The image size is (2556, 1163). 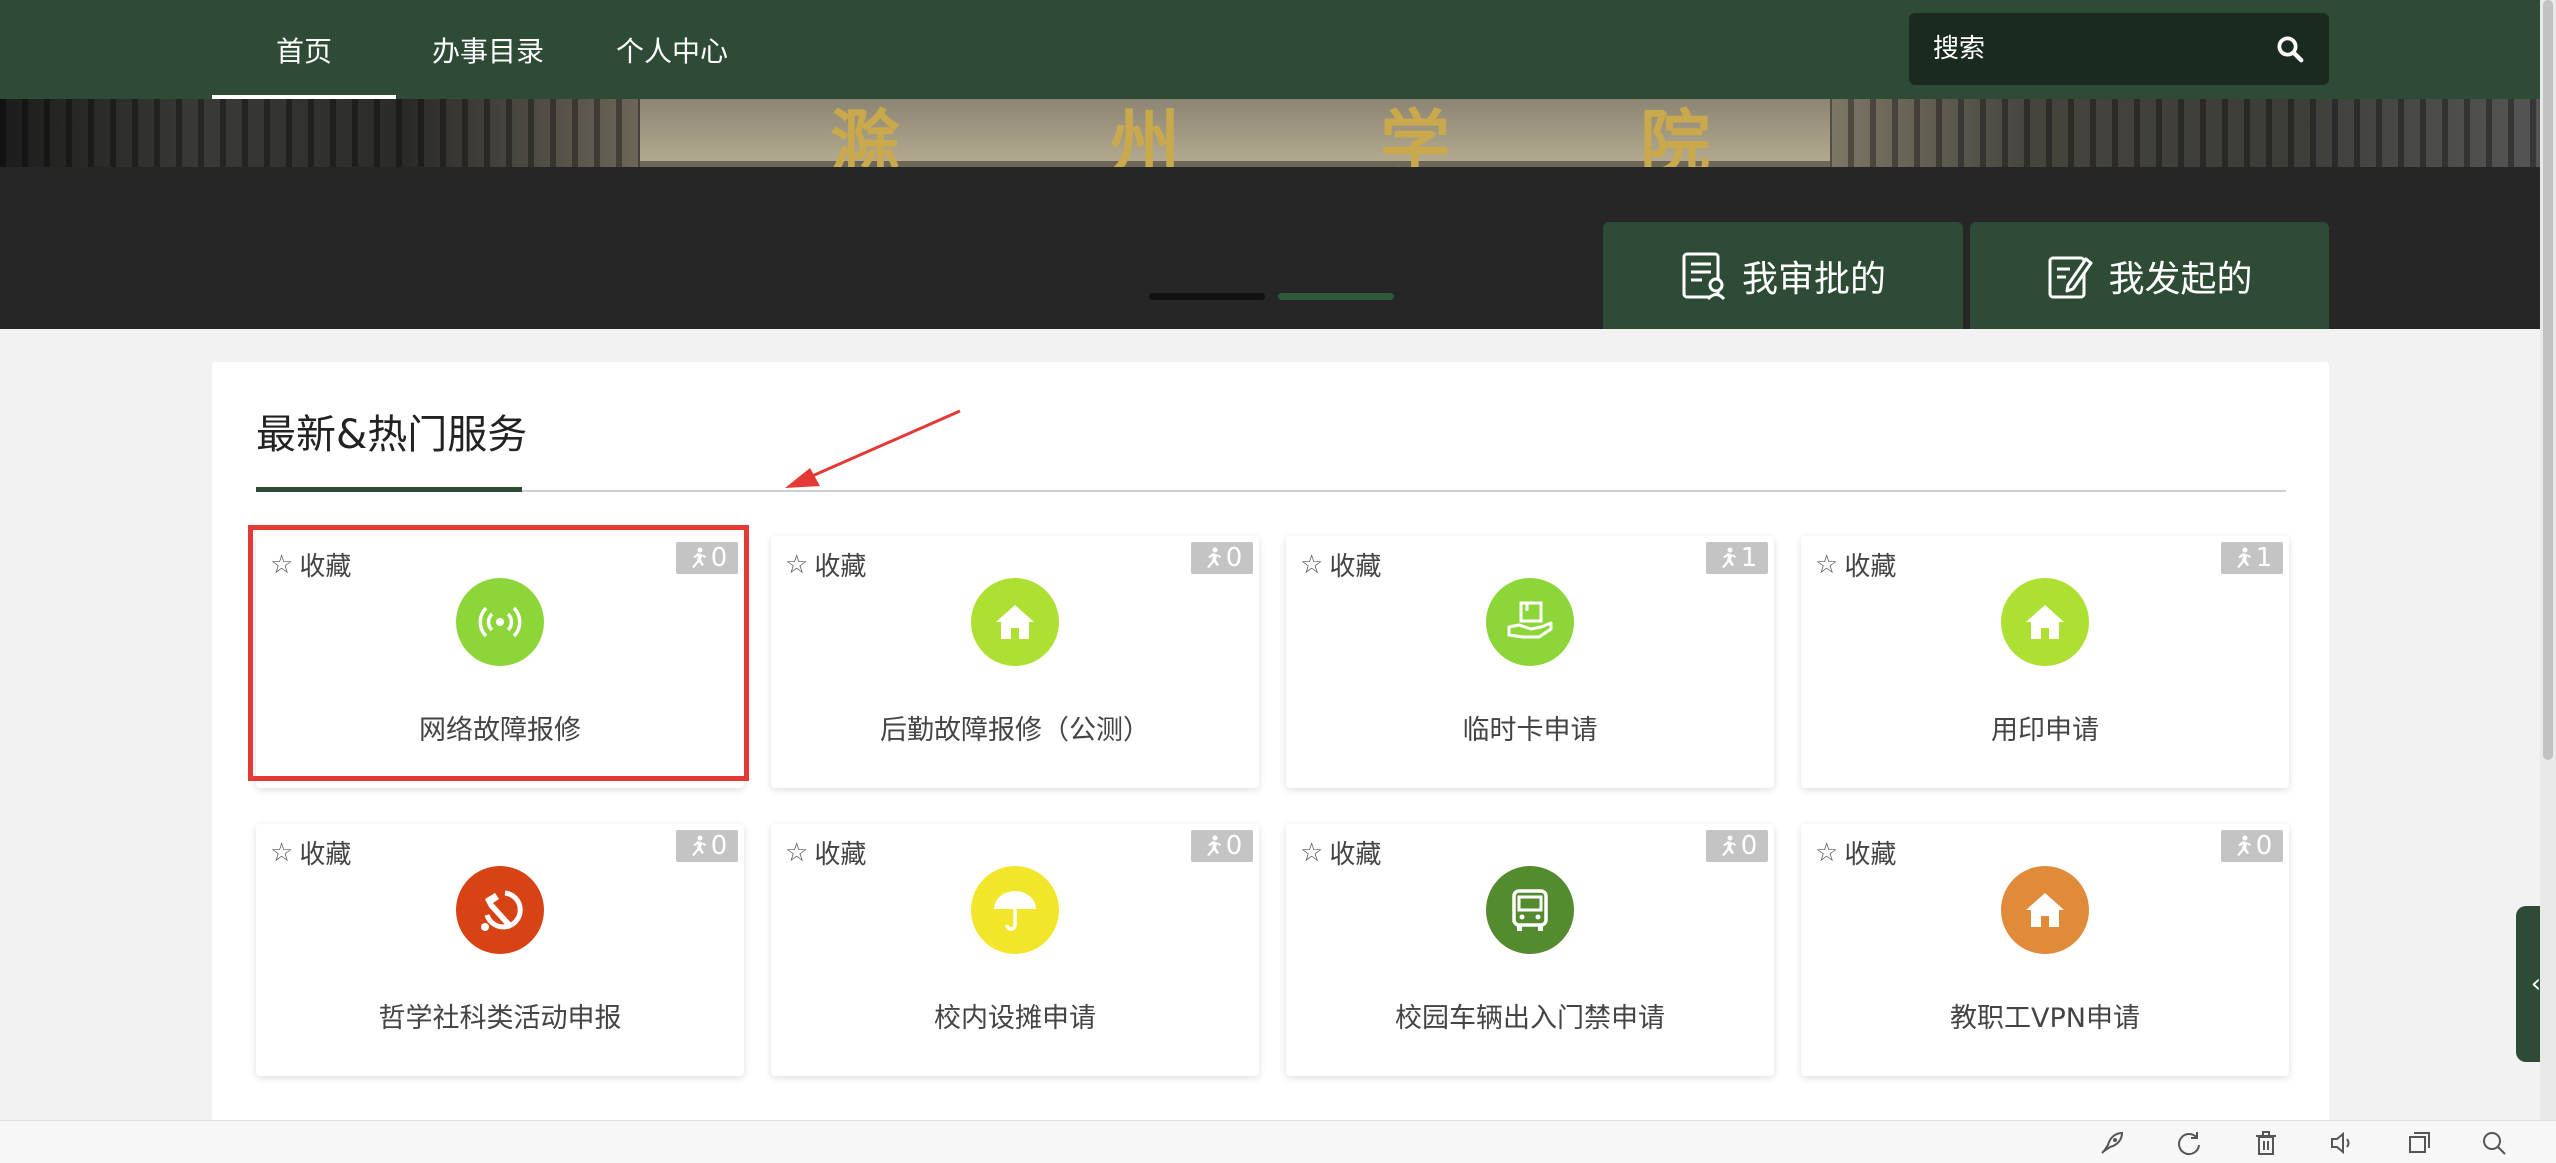 I want to click on service-card: ☆ 收藏 1 用印申请, so click(x=2045, y=662).